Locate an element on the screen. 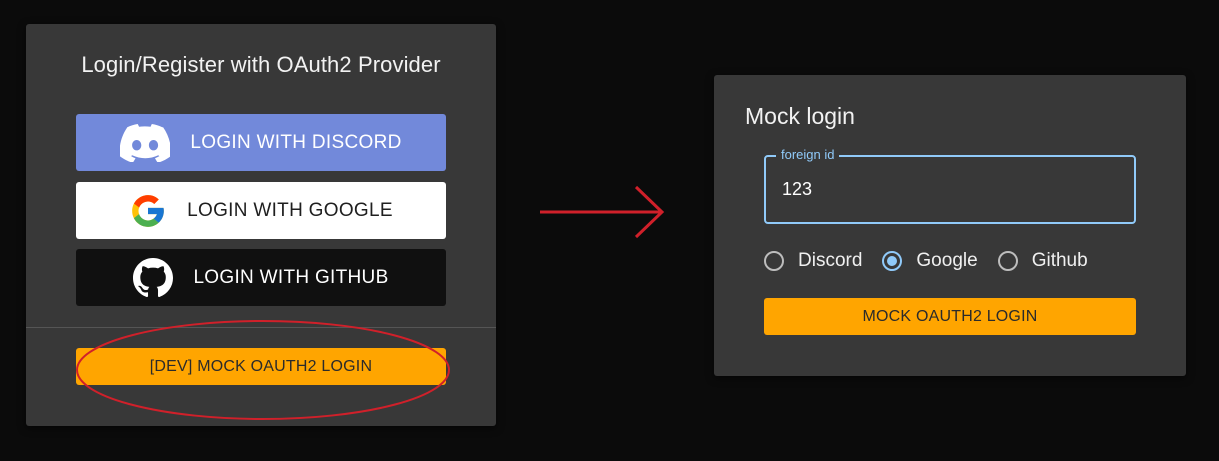 The image size is (1219, 461). mock-login-title: Mock login is located at coordinates (800, 116).